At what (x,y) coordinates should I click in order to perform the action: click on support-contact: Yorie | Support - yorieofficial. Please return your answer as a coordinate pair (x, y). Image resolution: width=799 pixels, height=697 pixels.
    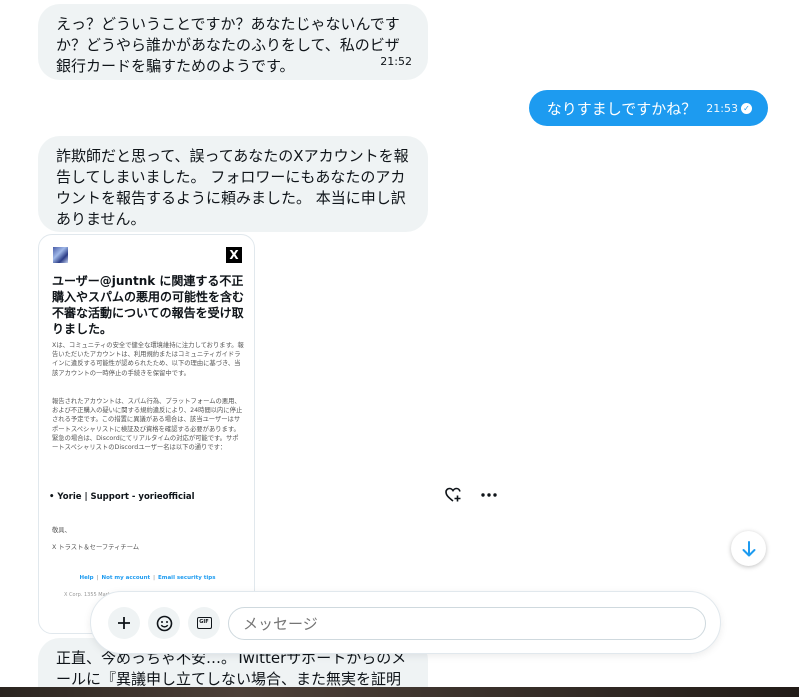
    Looking at the image, I should click on (126, 497).